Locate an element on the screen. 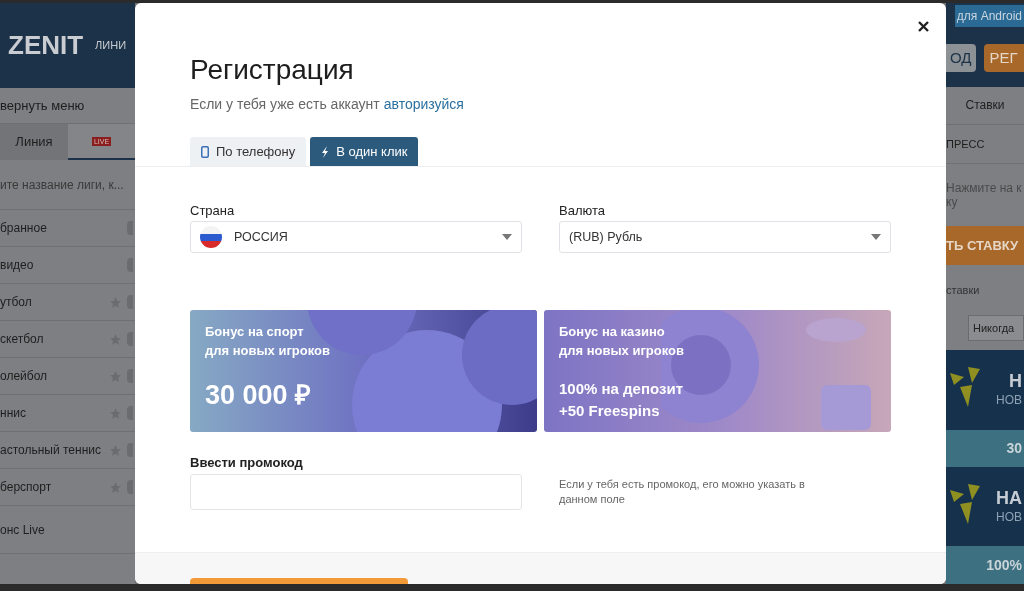 This screenshot has width=1024, height=591. promo-banner: НА НОВ is located at coordinates (985, 507).